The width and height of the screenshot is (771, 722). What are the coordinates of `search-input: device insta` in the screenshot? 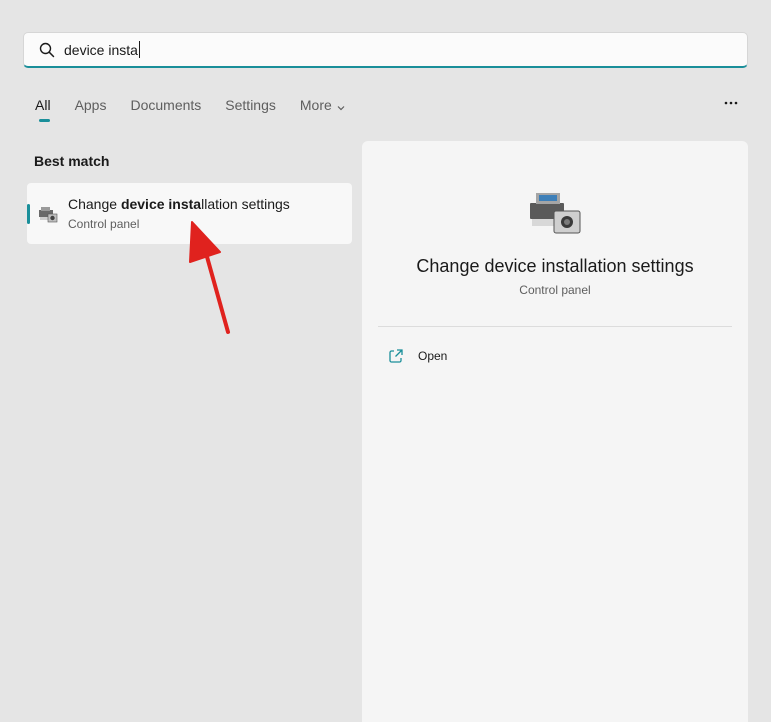 It's located at (102, 49).